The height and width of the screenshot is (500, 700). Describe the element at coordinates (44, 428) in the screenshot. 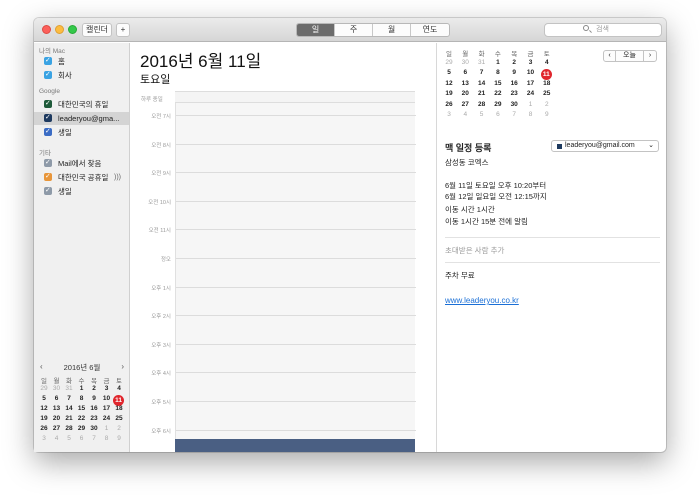

I see `mini-calendar-day: 26` at that location.